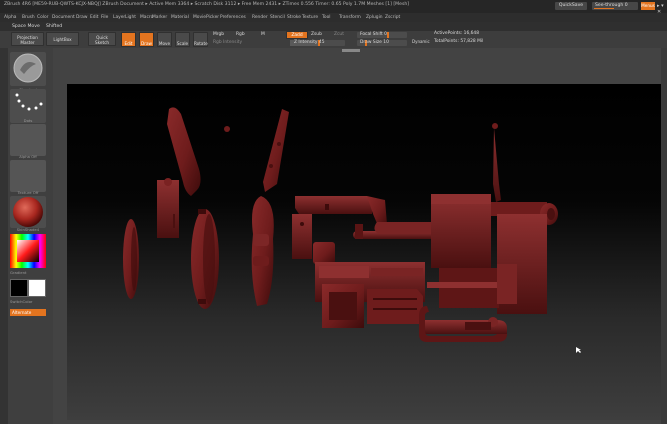 The height and width of the screenshot is (424, 667). Describe the element at coordinates (351, 50) in the screenshot. I see `canvas-scroll-handle` at that location.